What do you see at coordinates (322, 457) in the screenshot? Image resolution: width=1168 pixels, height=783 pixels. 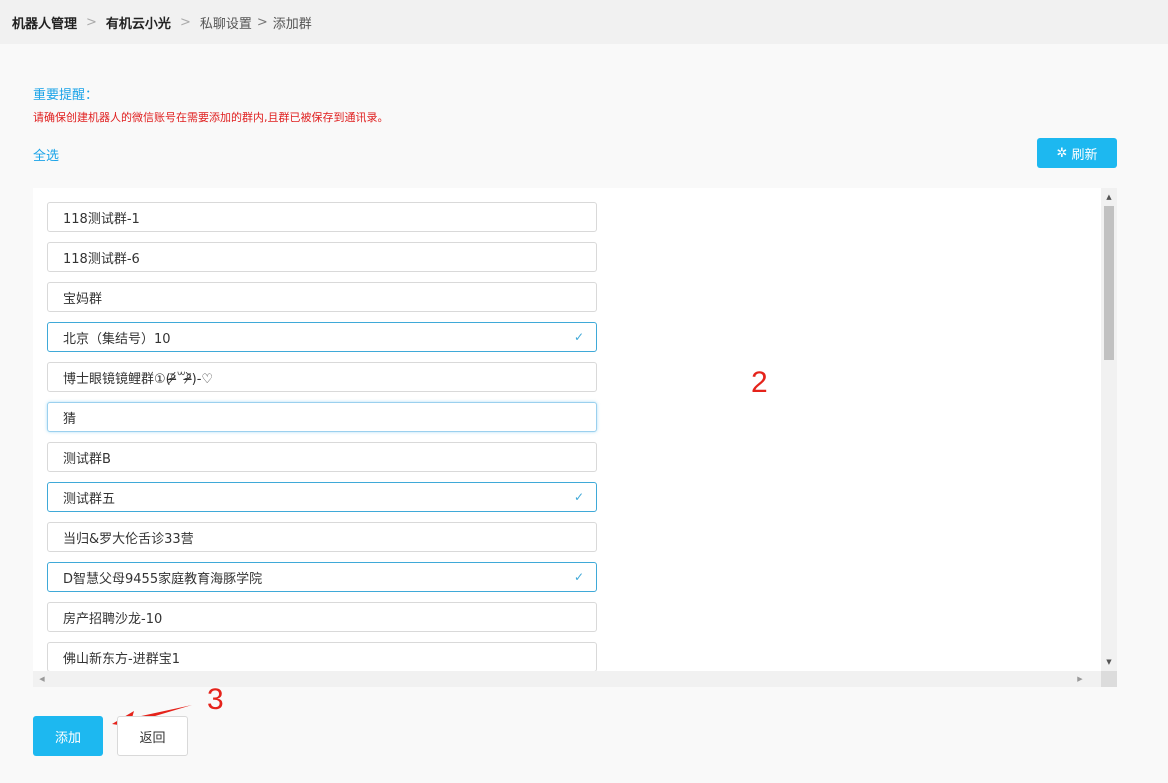 I see `group-list-item: 测试群B` at bounding box center [322, 457].